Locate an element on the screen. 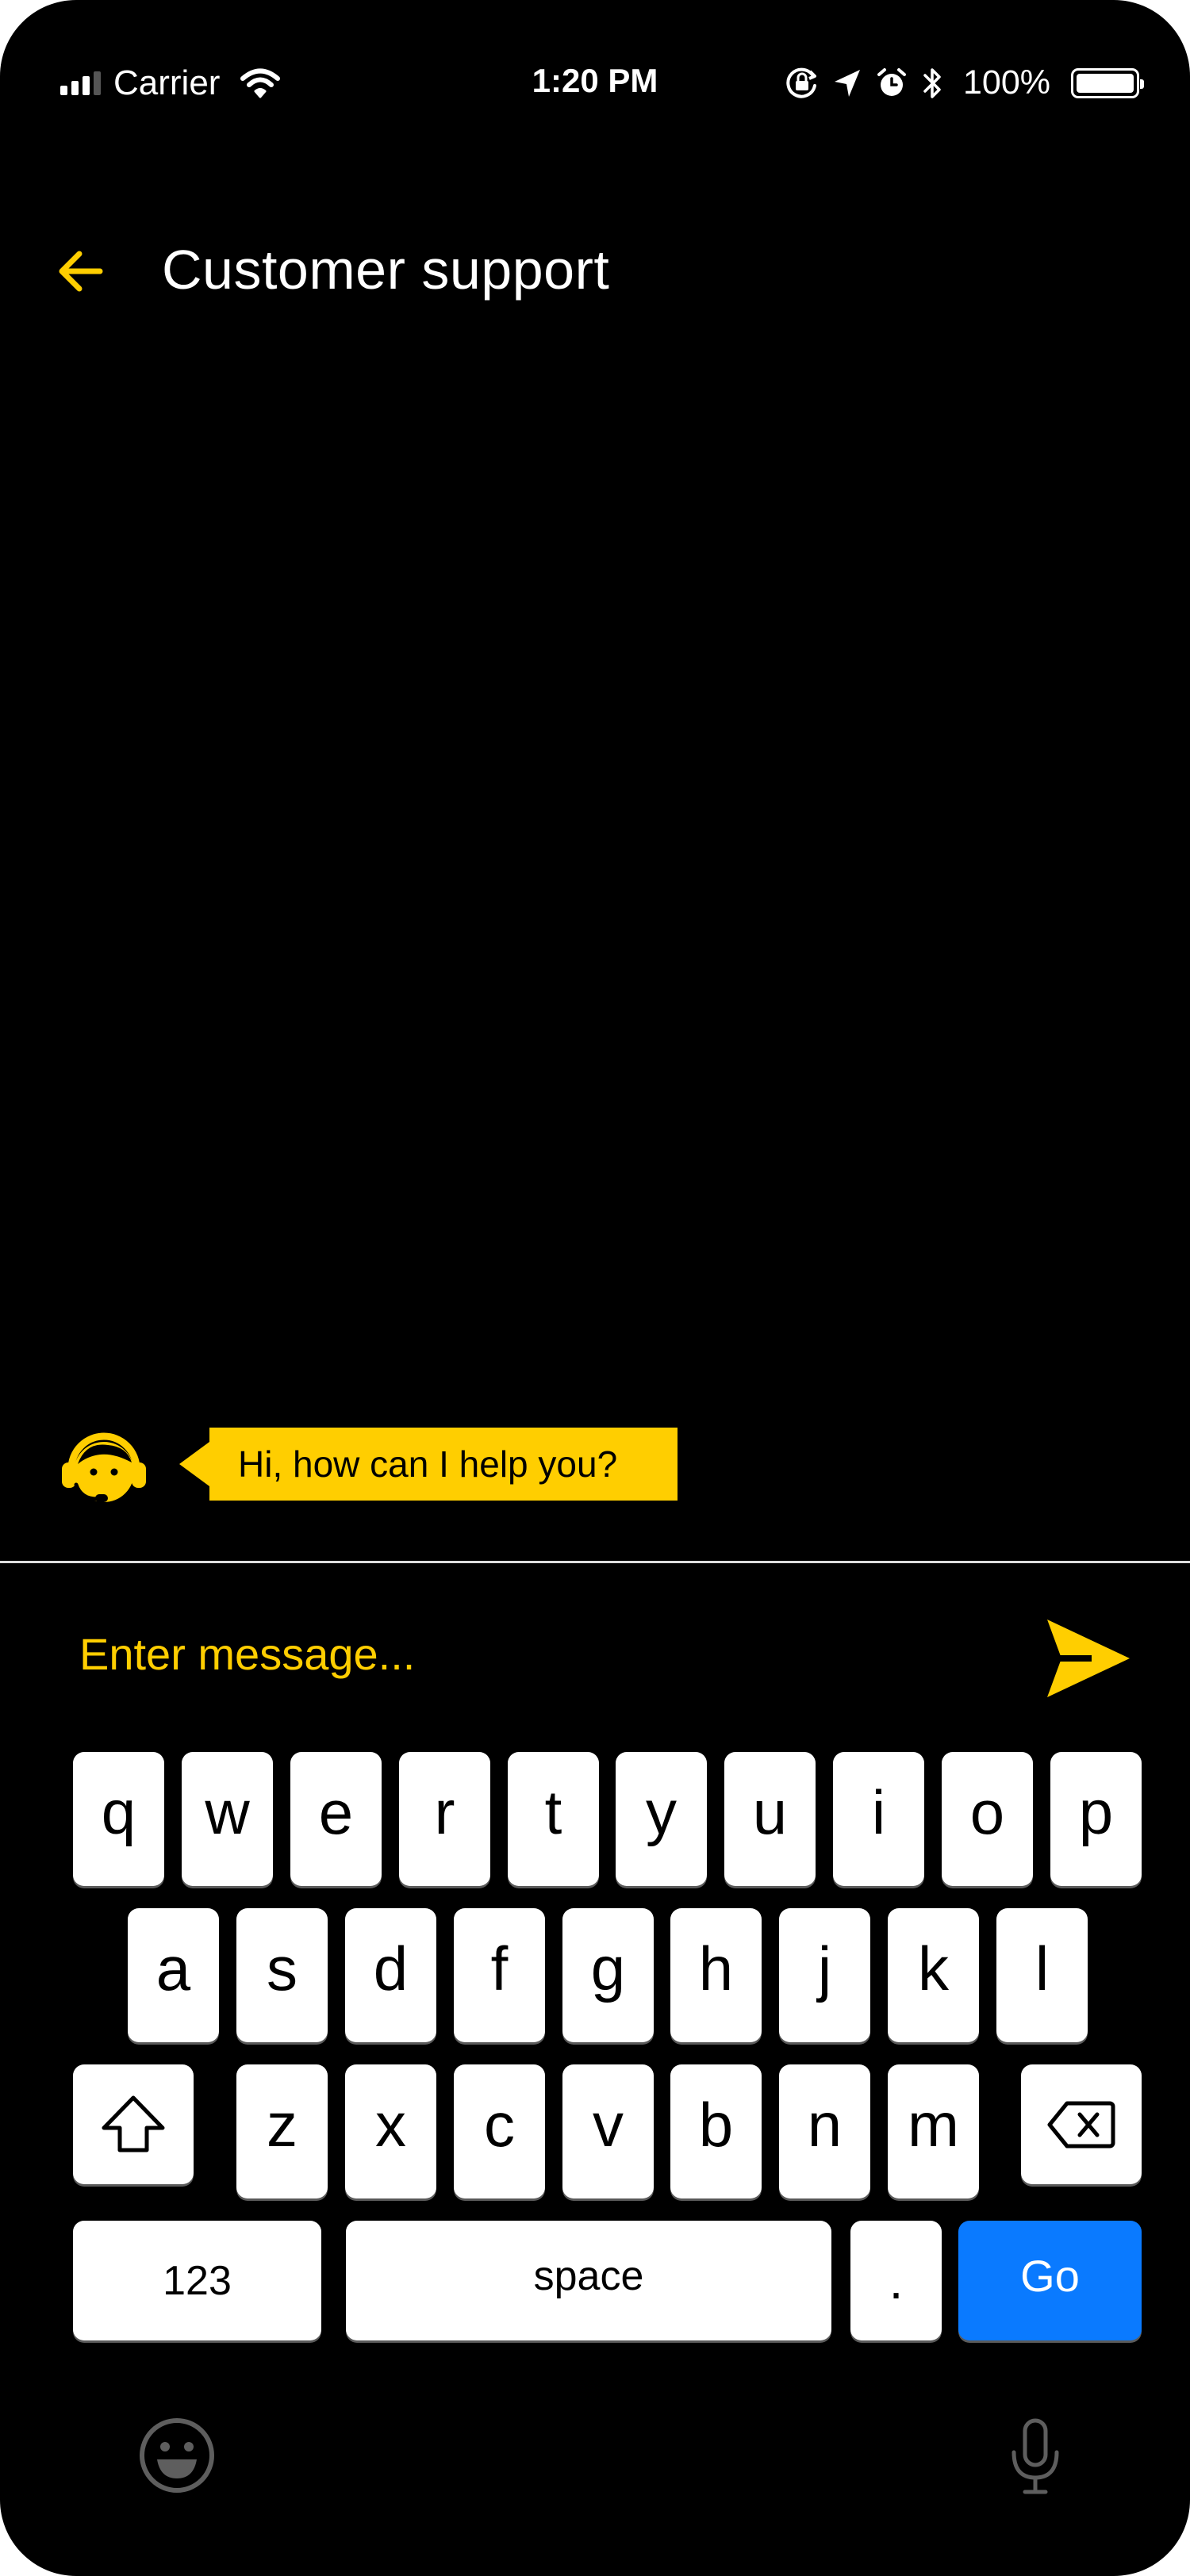 The width and height of the screenshot is (1190, 2576). key-label: v is located at coordinates (608, 2124).